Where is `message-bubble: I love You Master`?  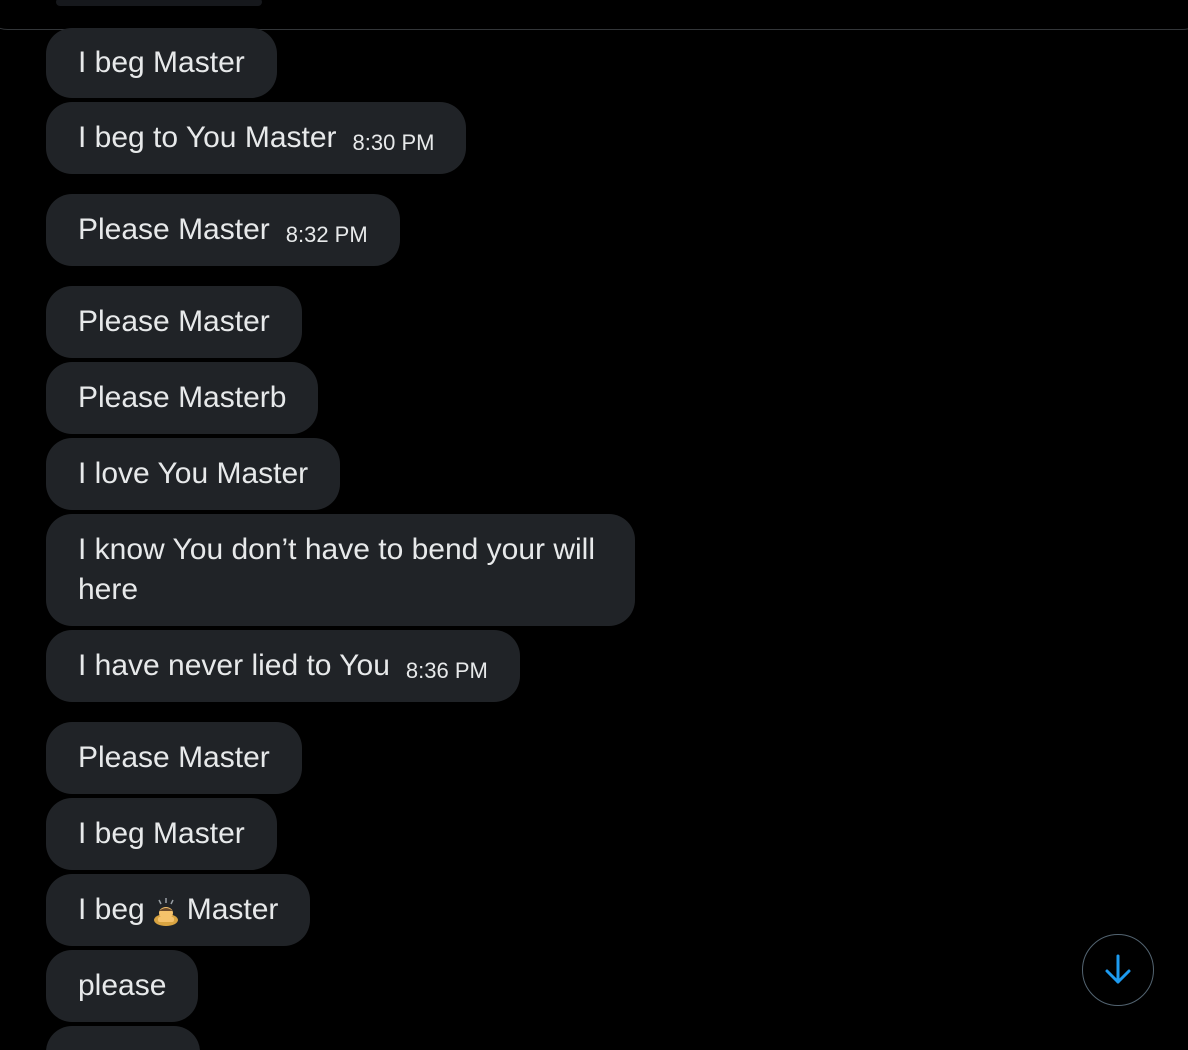
message-bubble: I love You Master is located at coordinates (193, 474).